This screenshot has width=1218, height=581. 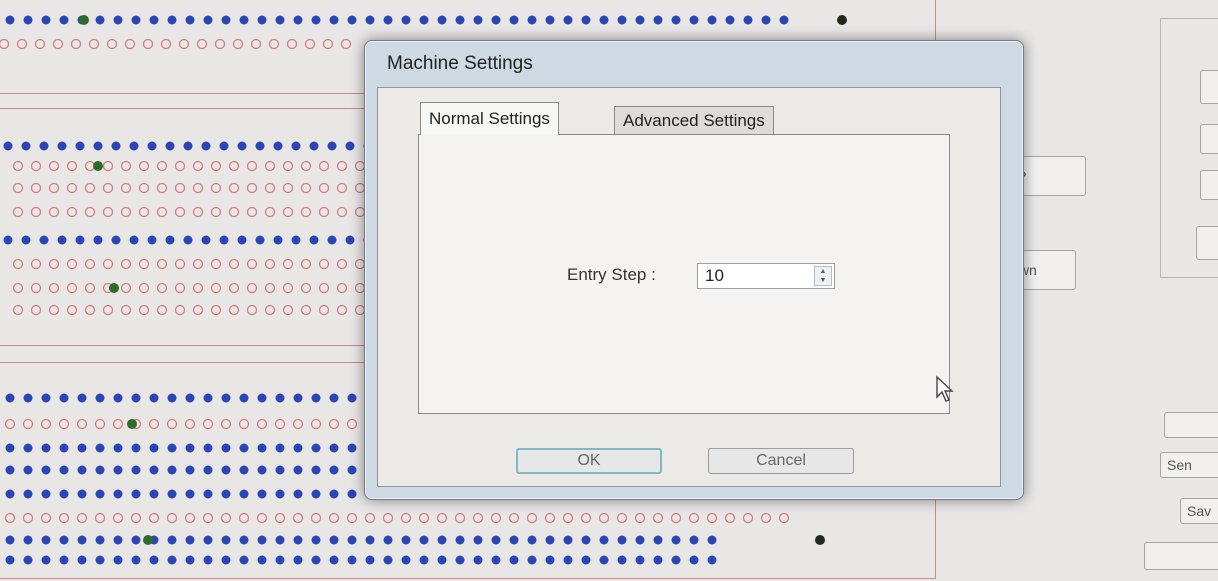 I want to click on tab-advanced-settings-label: Advanced Settings, so click(x=694, y=120).